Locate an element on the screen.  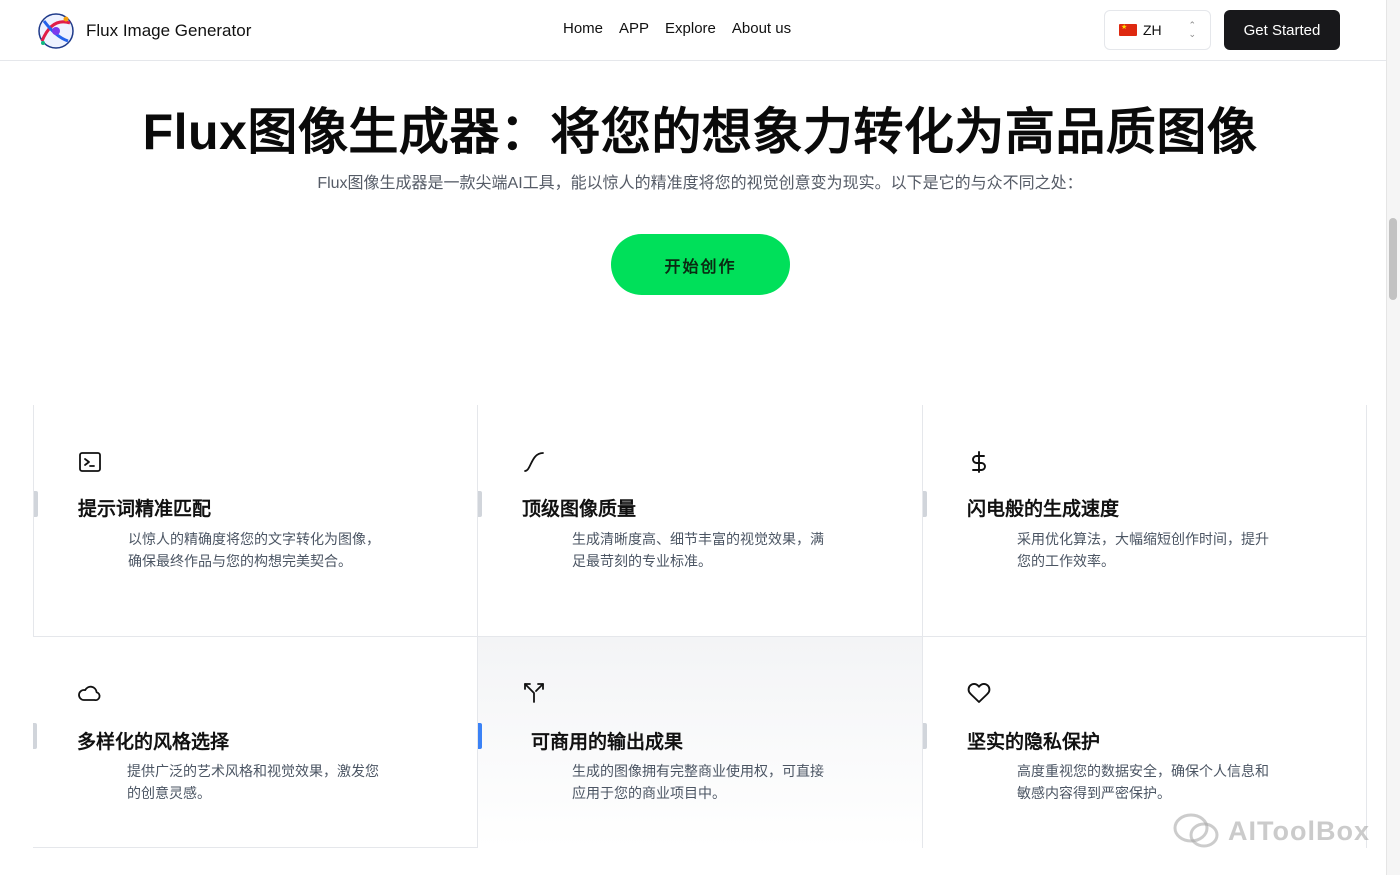
chevron-up-down-icon: ⌃ ⌄ is located at coordinates (1192, 29).